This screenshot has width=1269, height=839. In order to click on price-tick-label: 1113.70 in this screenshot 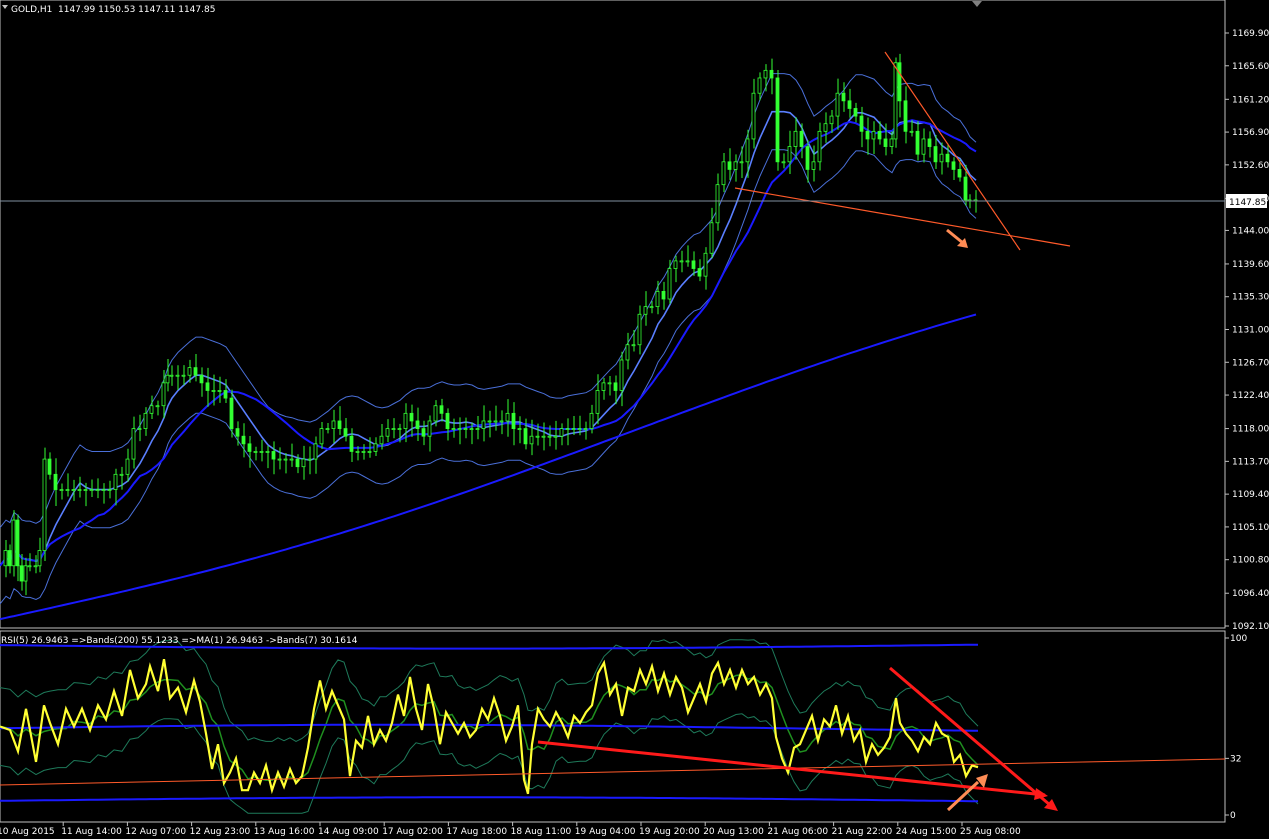, I will do `click(1250, 462)`.